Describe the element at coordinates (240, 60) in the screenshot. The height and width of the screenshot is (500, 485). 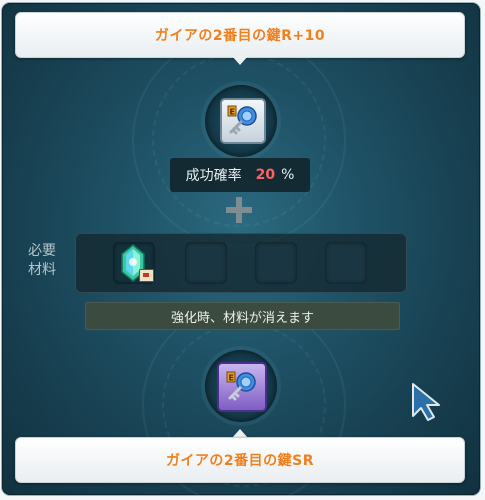
I see `banner-pointer` at that location.